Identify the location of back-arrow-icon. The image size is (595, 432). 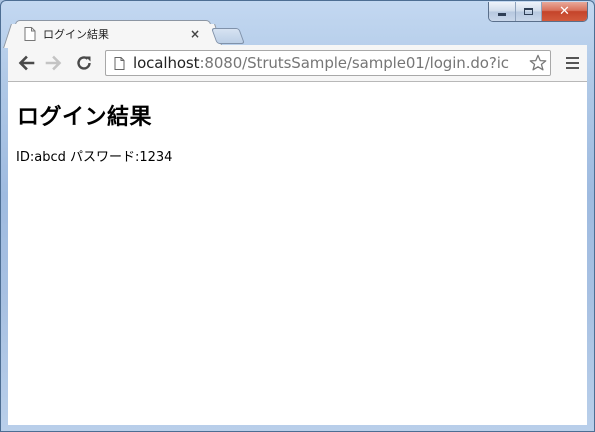
(26, 63).